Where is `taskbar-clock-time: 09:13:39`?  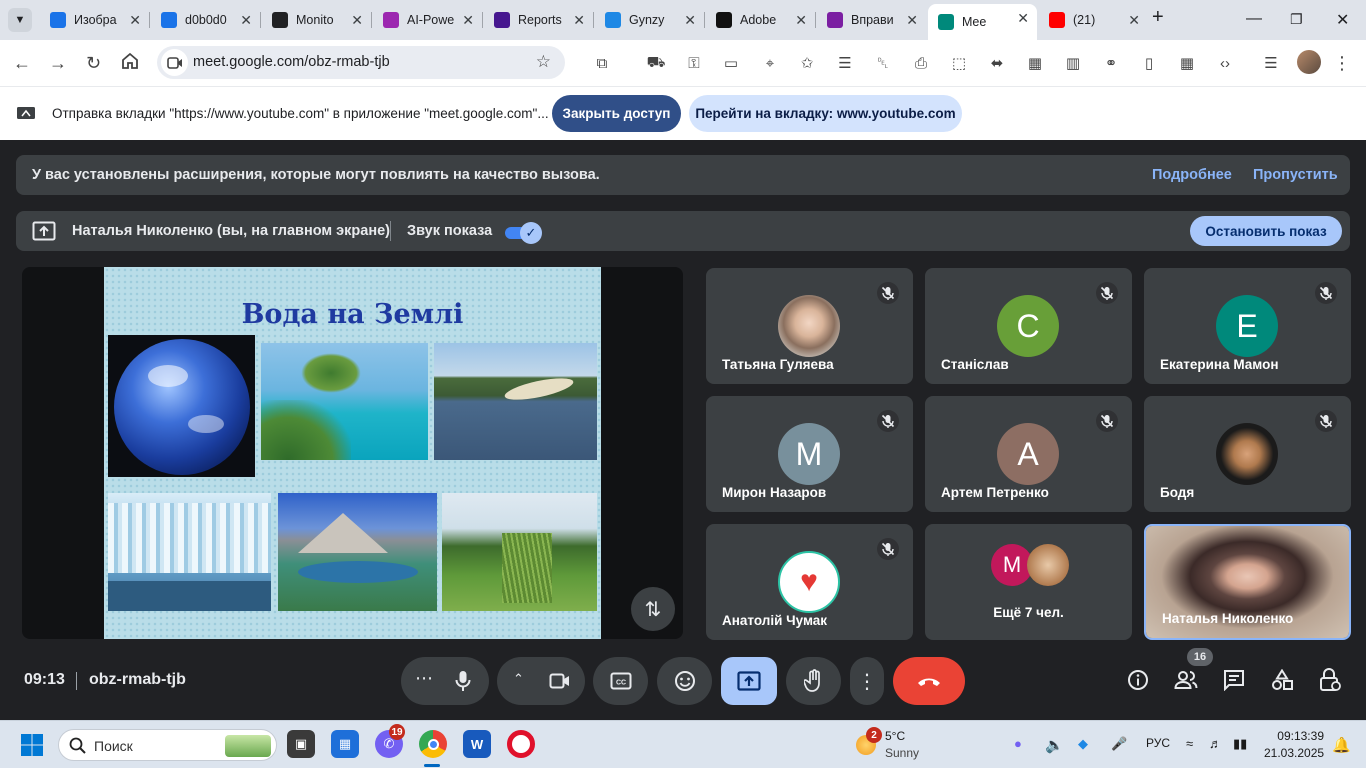 taskbar-clock-time: 09:13:39 is located at coordinates (1298, 736).